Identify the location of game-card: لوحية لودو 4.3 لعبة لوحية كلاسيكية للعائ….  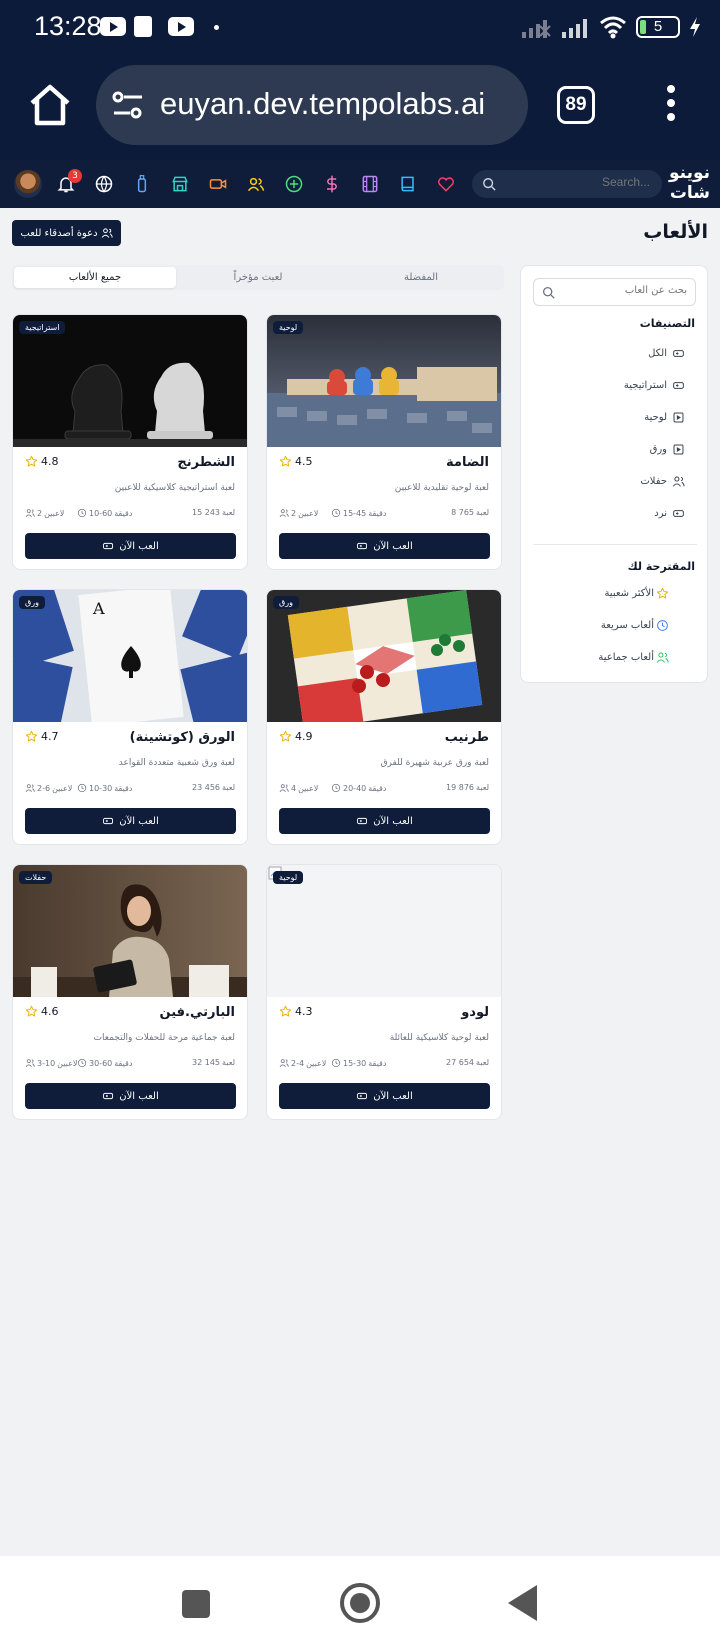
(384, 992).